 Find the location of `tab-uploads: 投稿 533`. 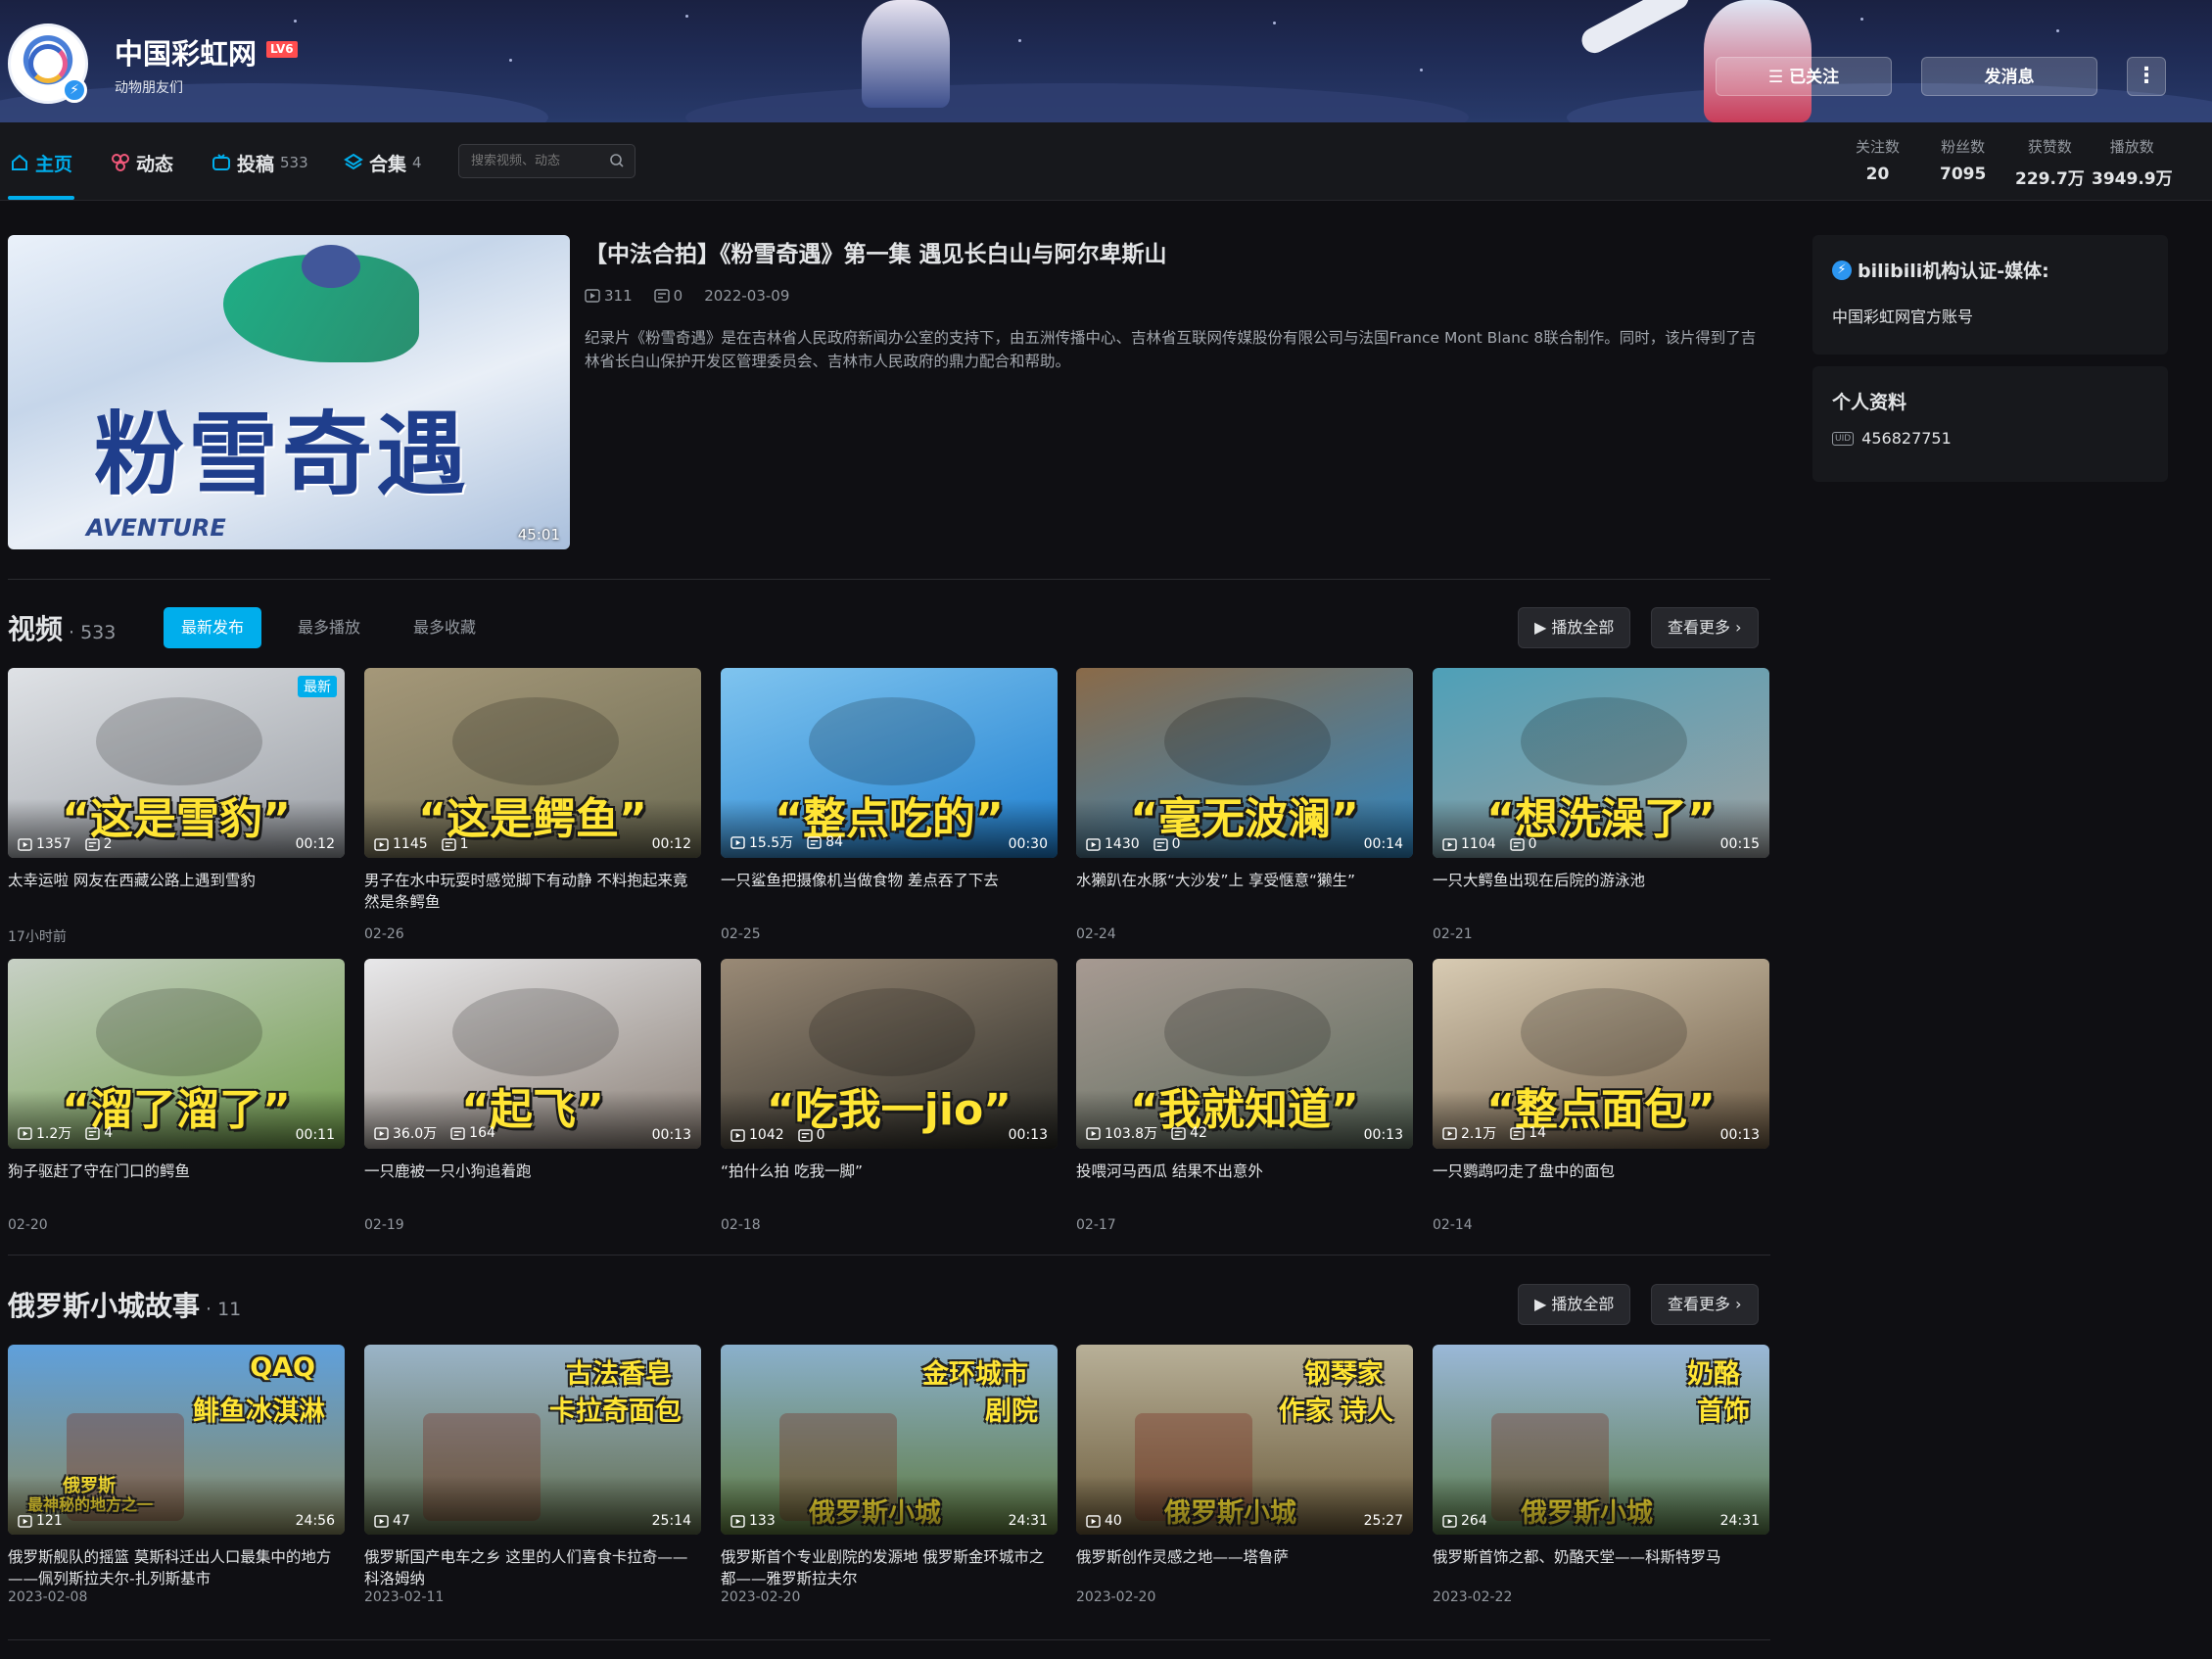

tab-uploads: 投稿 533 is located at coordinates (260, 162).